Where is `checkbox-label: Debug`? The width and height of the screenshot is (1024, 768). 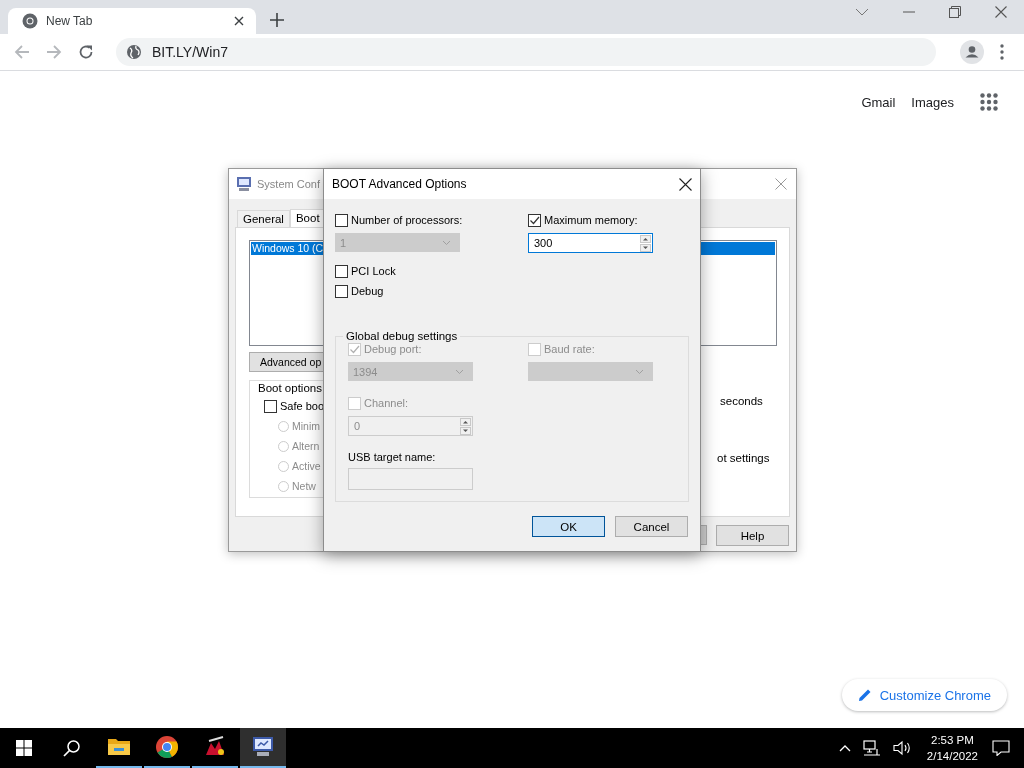
checkbox-label: Debug is located at coordinates (367, 291).